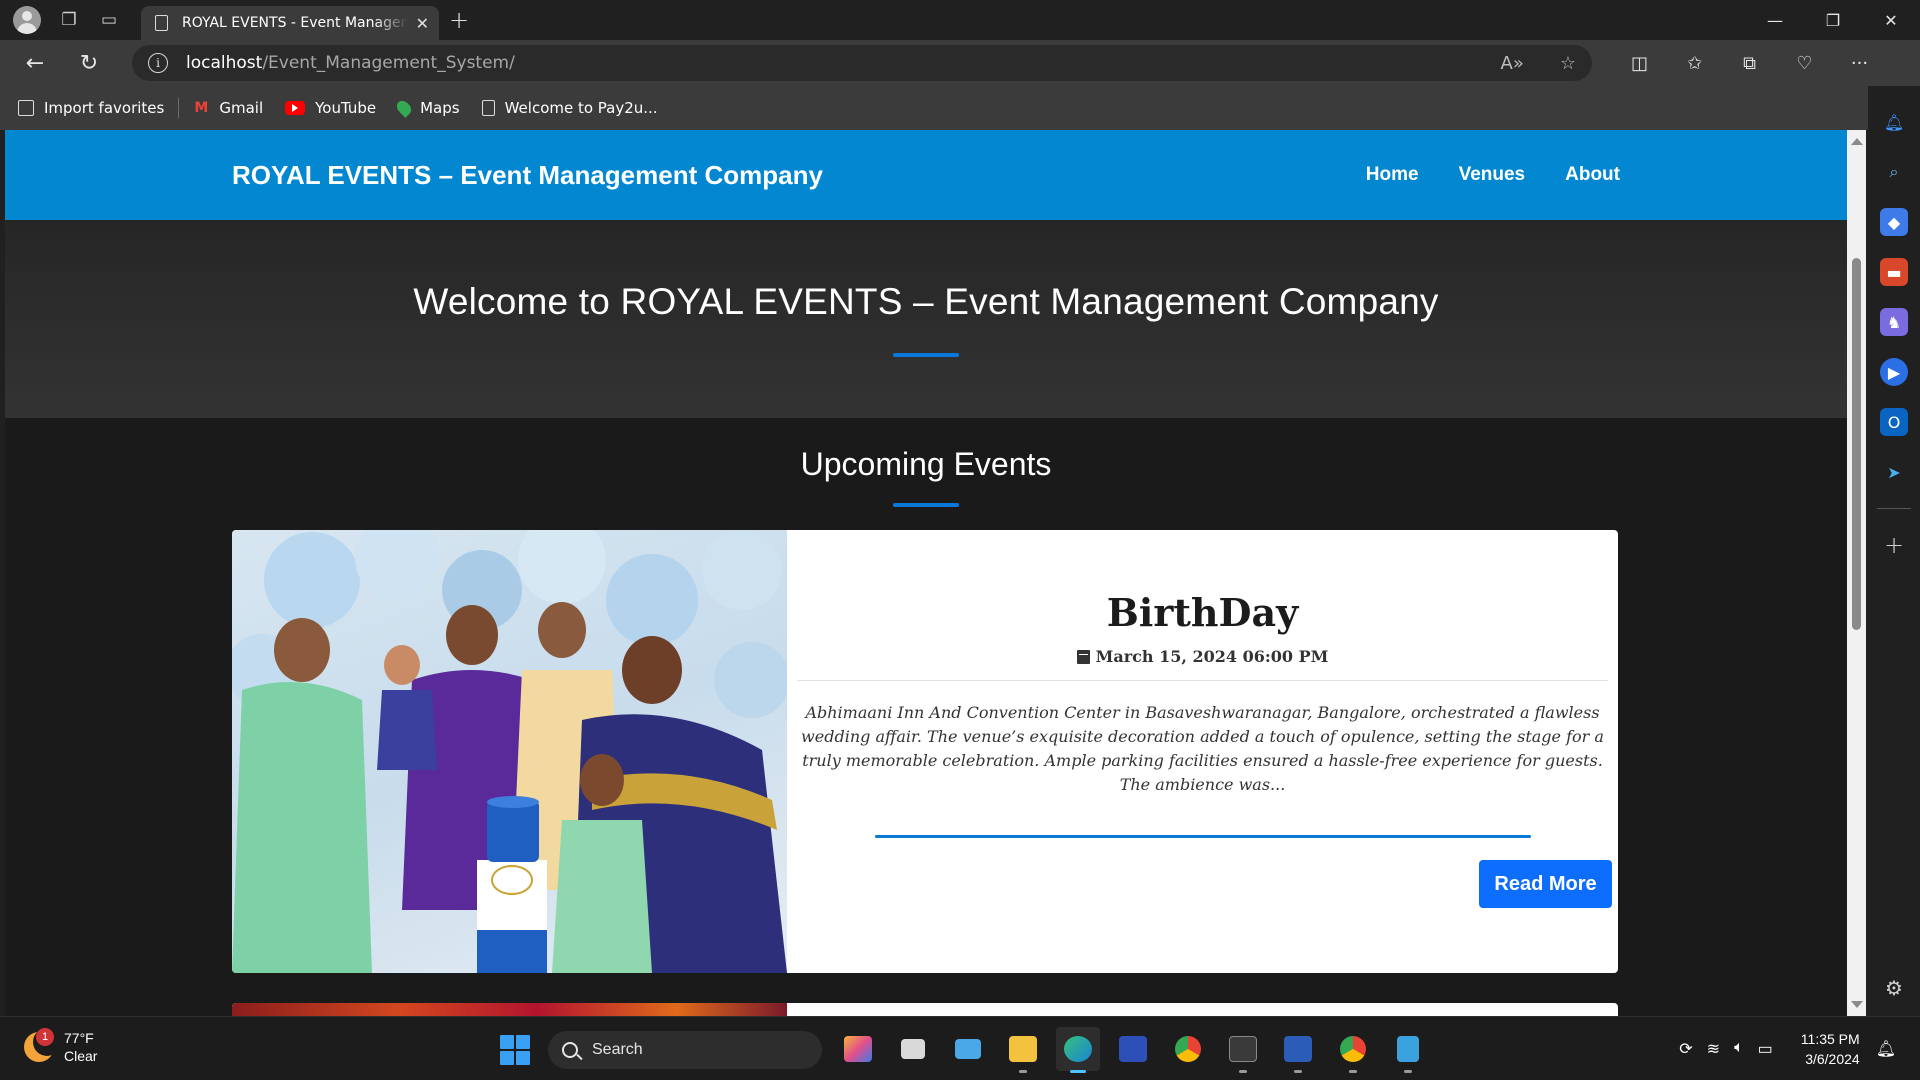 This screenshot has height=1080, width=1920. I want to click on close-tab-icon: ✕, so click(422, 23).